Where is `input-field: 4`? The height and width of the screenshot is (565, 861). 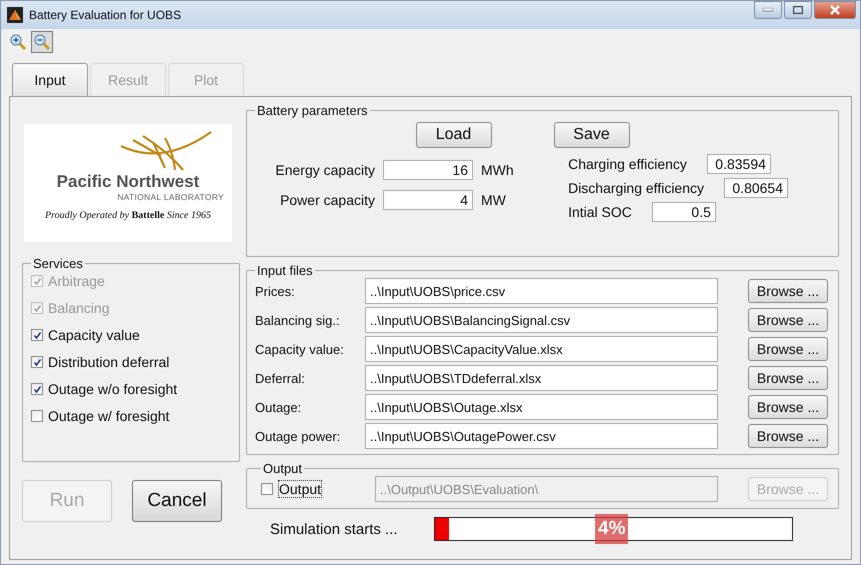 input-field: 4 is located at coordinates (428, 200).